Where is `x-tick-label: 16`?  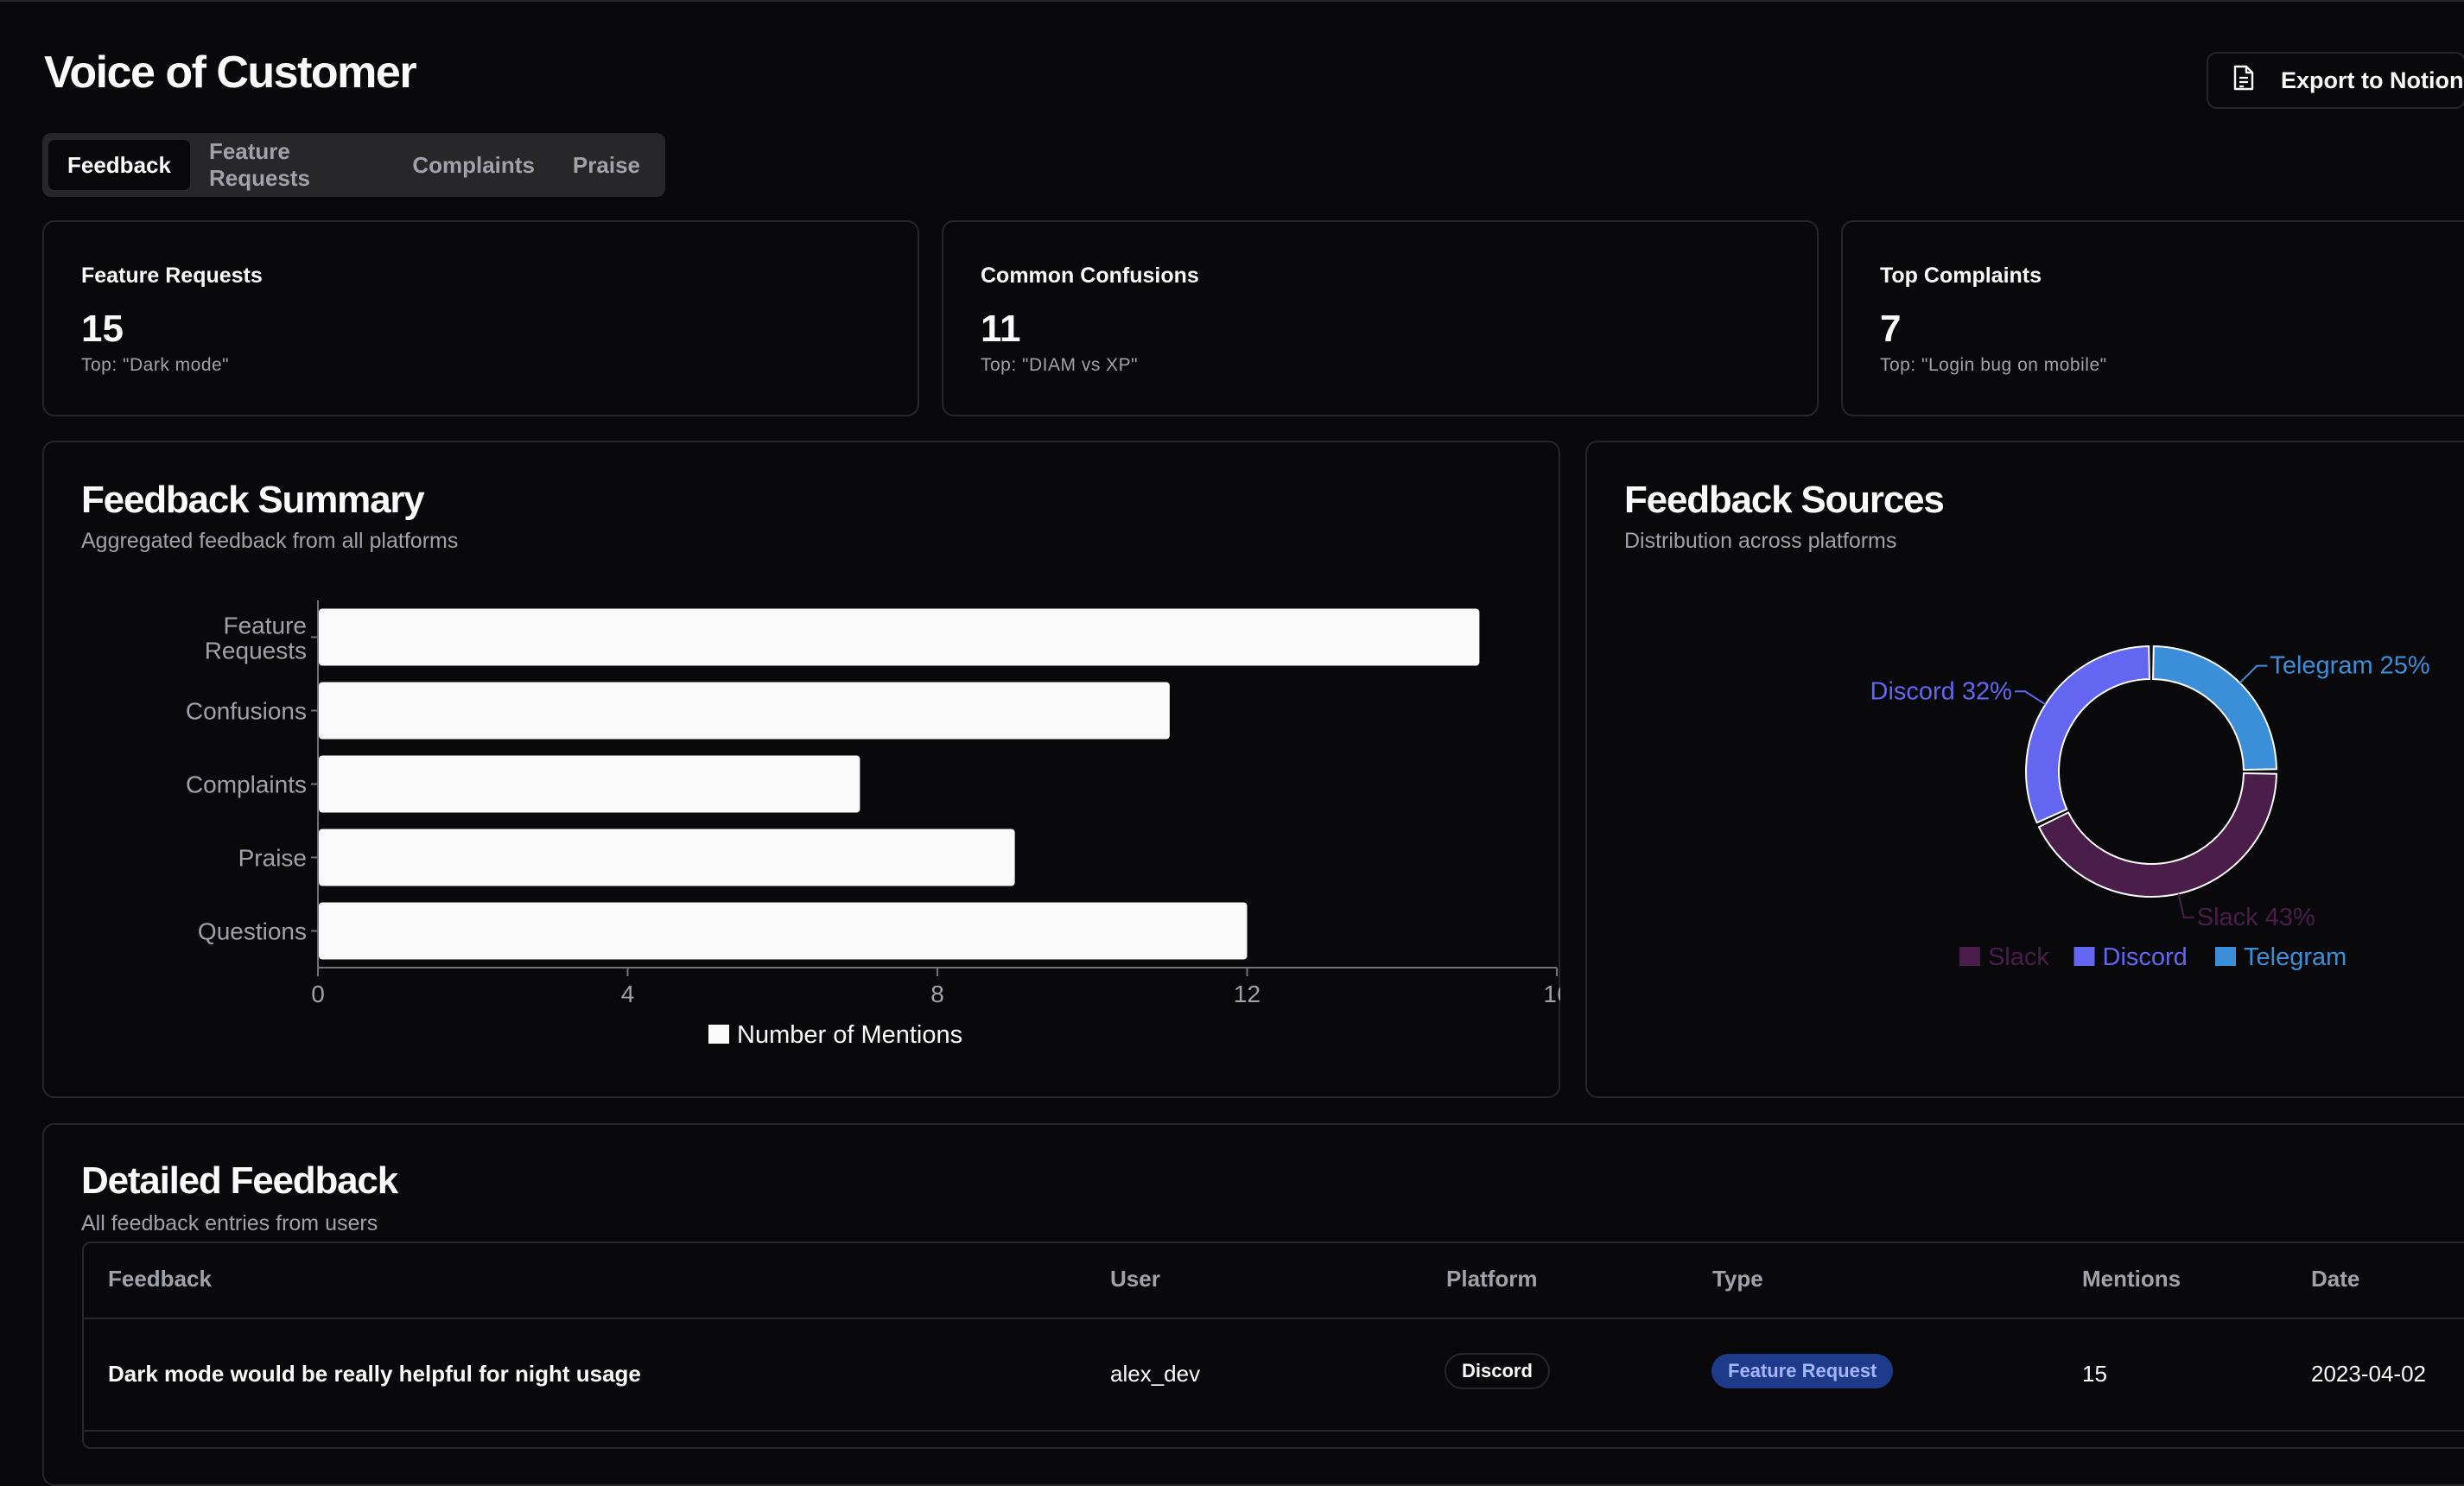 x-tick-label: 16 is located at coordinates (1551, 994).